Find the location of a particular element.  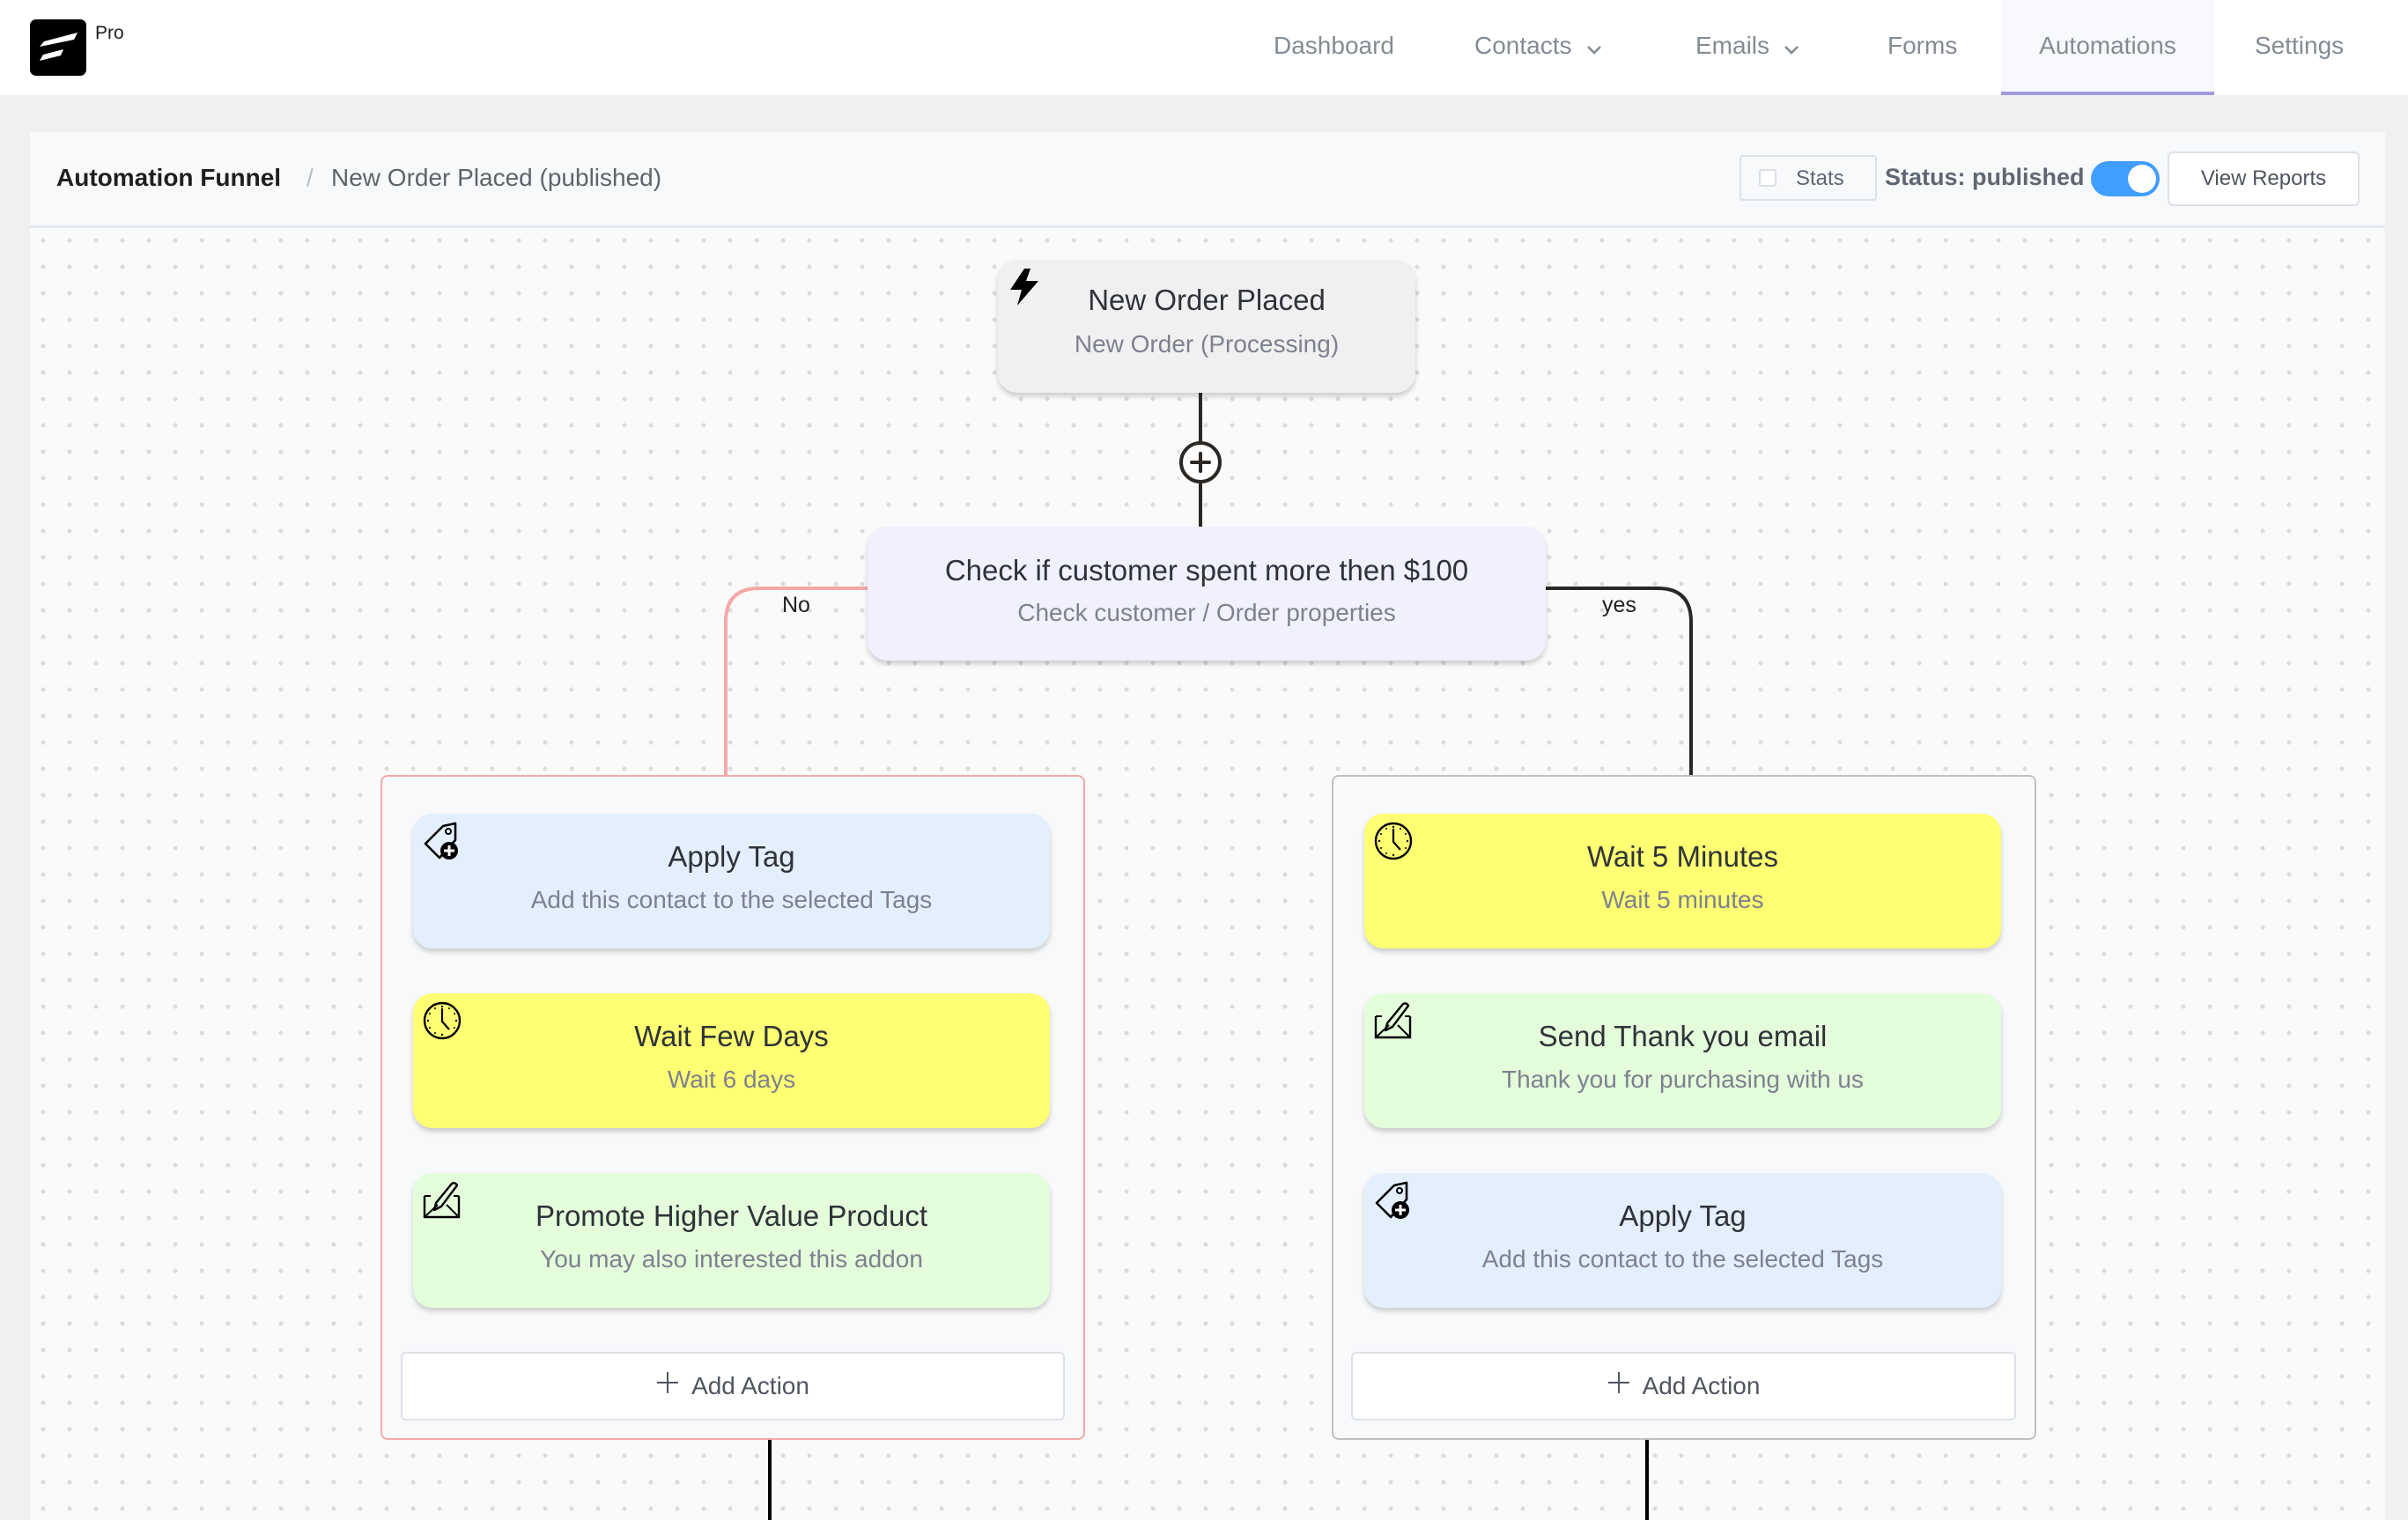

no-branch-add-action-button: Add Action is located at coordinates (733, 1386).